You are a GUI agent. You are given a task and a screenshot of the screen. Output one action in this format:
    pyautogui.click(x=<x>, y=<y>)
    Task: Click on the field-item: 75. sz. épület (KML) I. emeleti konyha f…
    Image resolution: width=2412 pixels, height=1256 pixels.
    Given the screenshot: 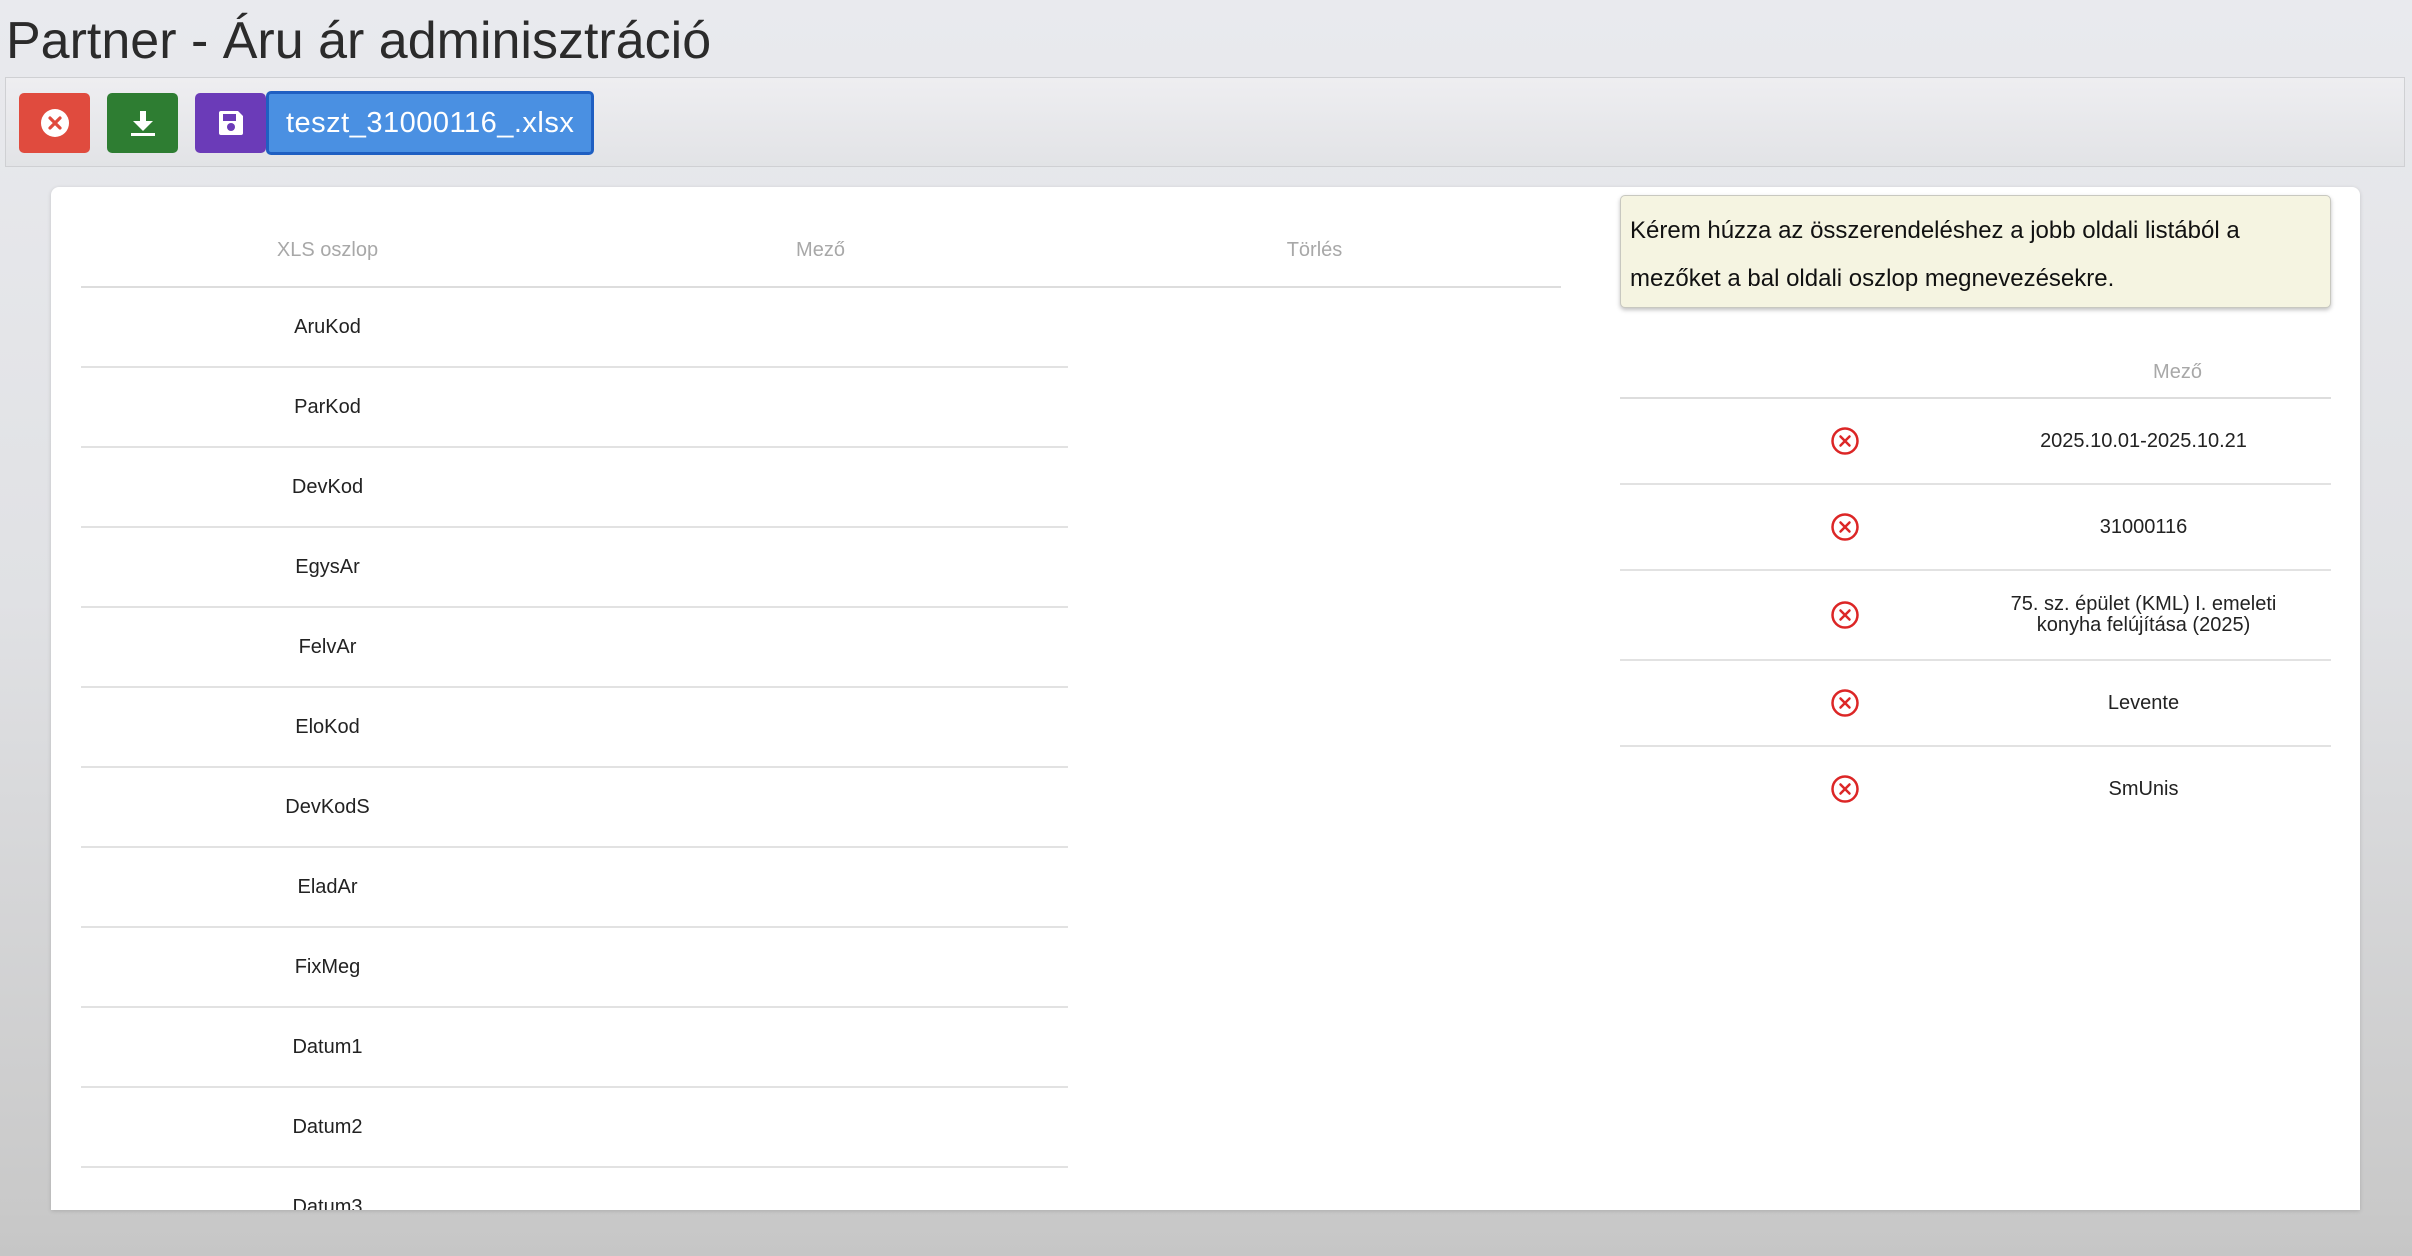 What is the action you would take?
    pyautogui.click(x=1975, y=616)
    